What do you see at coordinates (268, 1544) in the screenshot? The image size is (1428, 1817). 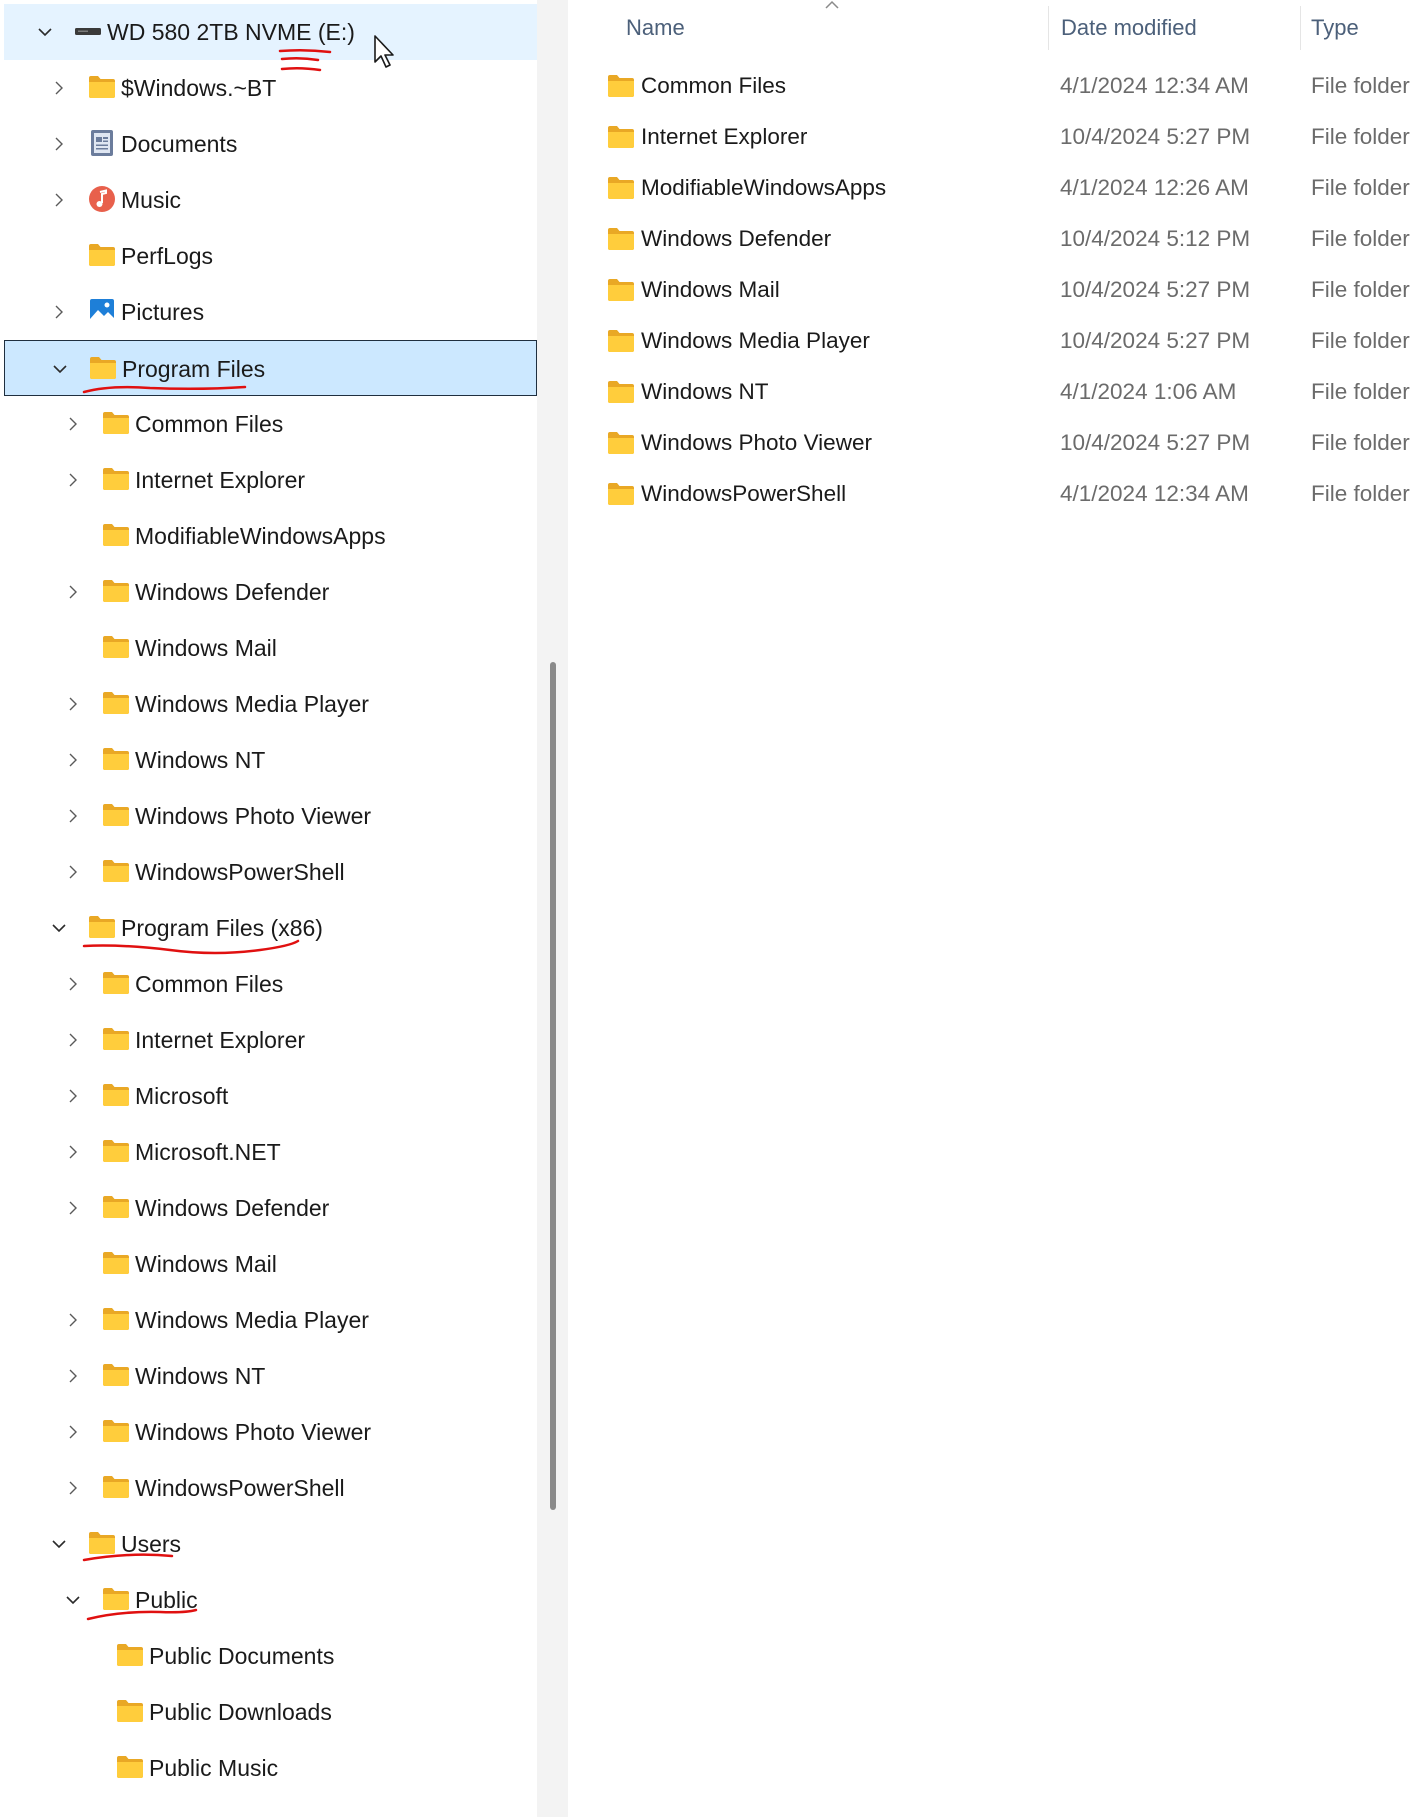 I see `nav-item: Users` at bounding box center [268, 1544].